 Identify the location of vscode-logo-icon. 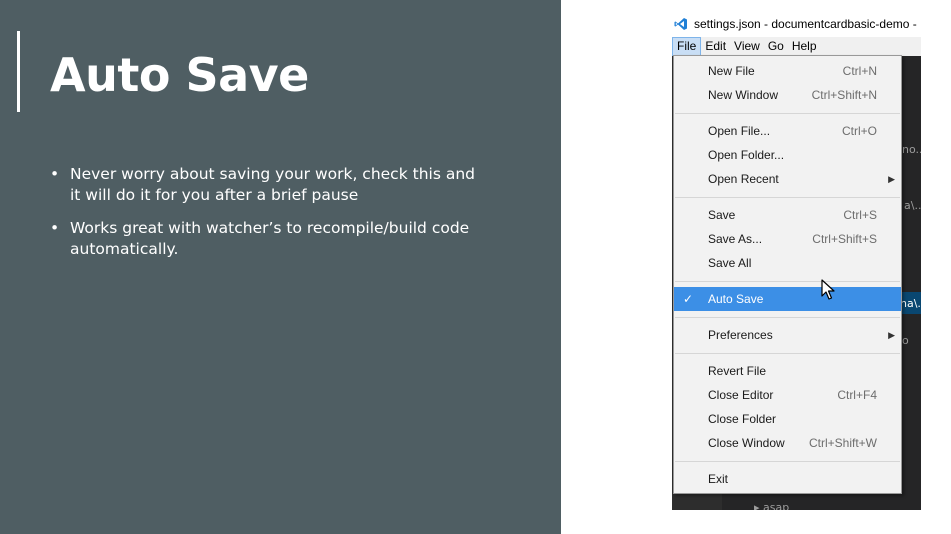
(680, 24).